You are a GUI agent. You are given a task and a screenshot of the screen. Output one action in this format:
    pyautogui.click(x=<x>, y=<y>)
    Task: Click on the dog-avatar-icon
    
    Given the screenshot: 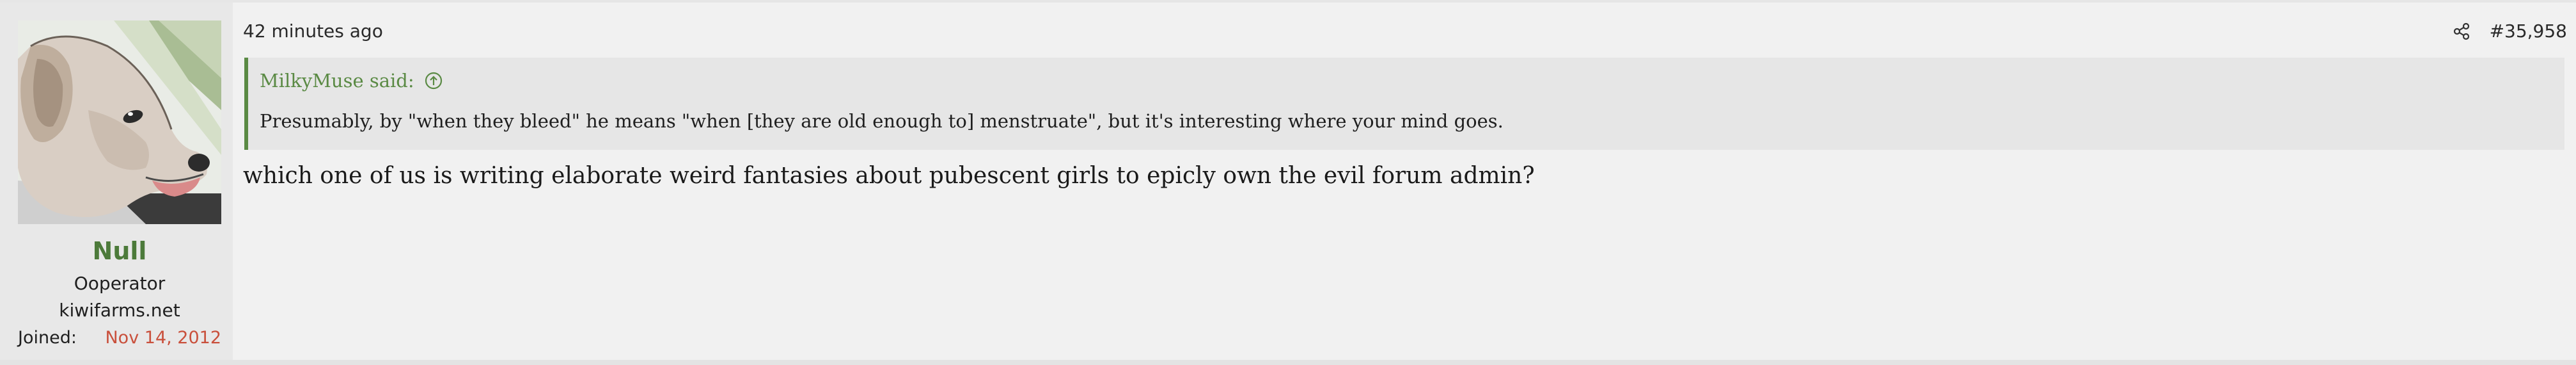 What is the action you would take?
    pyautogui.click(x=119, y=122)
    